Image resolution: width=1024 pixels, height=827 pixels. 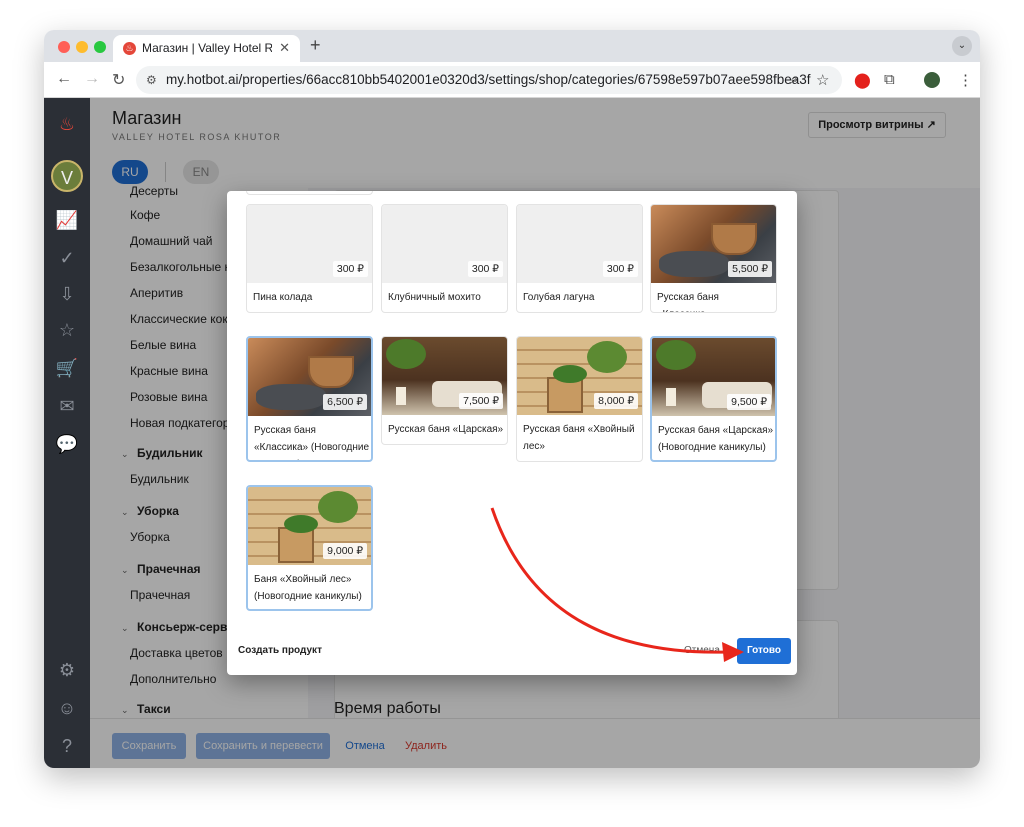 What do you see at coordinates (67, 746) in the screenshot?
I see `help-icon: ?` at bounding box center [67, 746].